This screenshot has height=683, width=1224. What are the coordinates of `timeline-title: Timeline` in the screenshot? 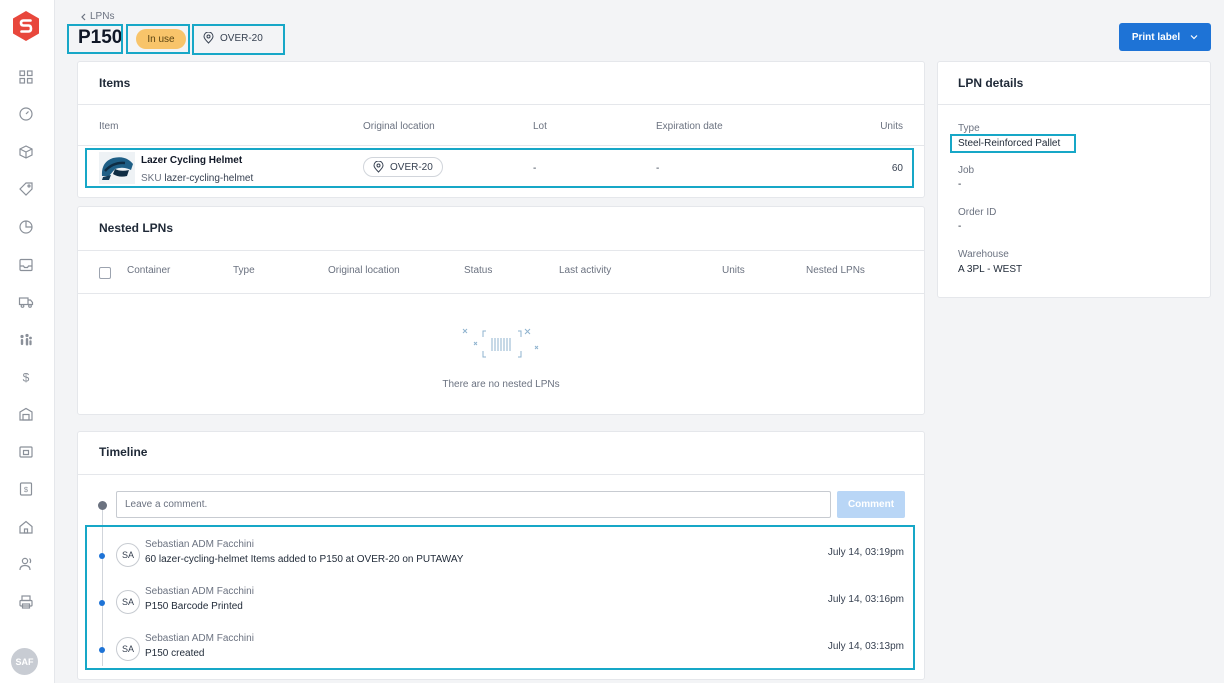 It's located at (123, 452).